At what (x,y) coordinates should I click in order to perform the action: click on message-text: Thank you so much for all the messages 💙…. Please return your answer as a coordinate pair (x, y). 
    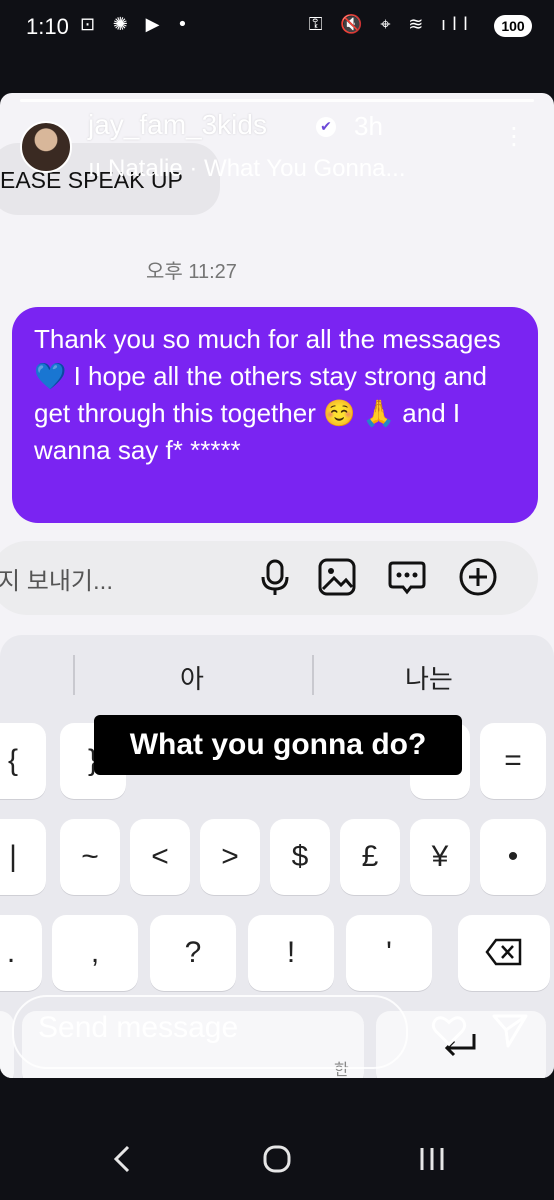
    Looking at the image, I should click on (267, 394).